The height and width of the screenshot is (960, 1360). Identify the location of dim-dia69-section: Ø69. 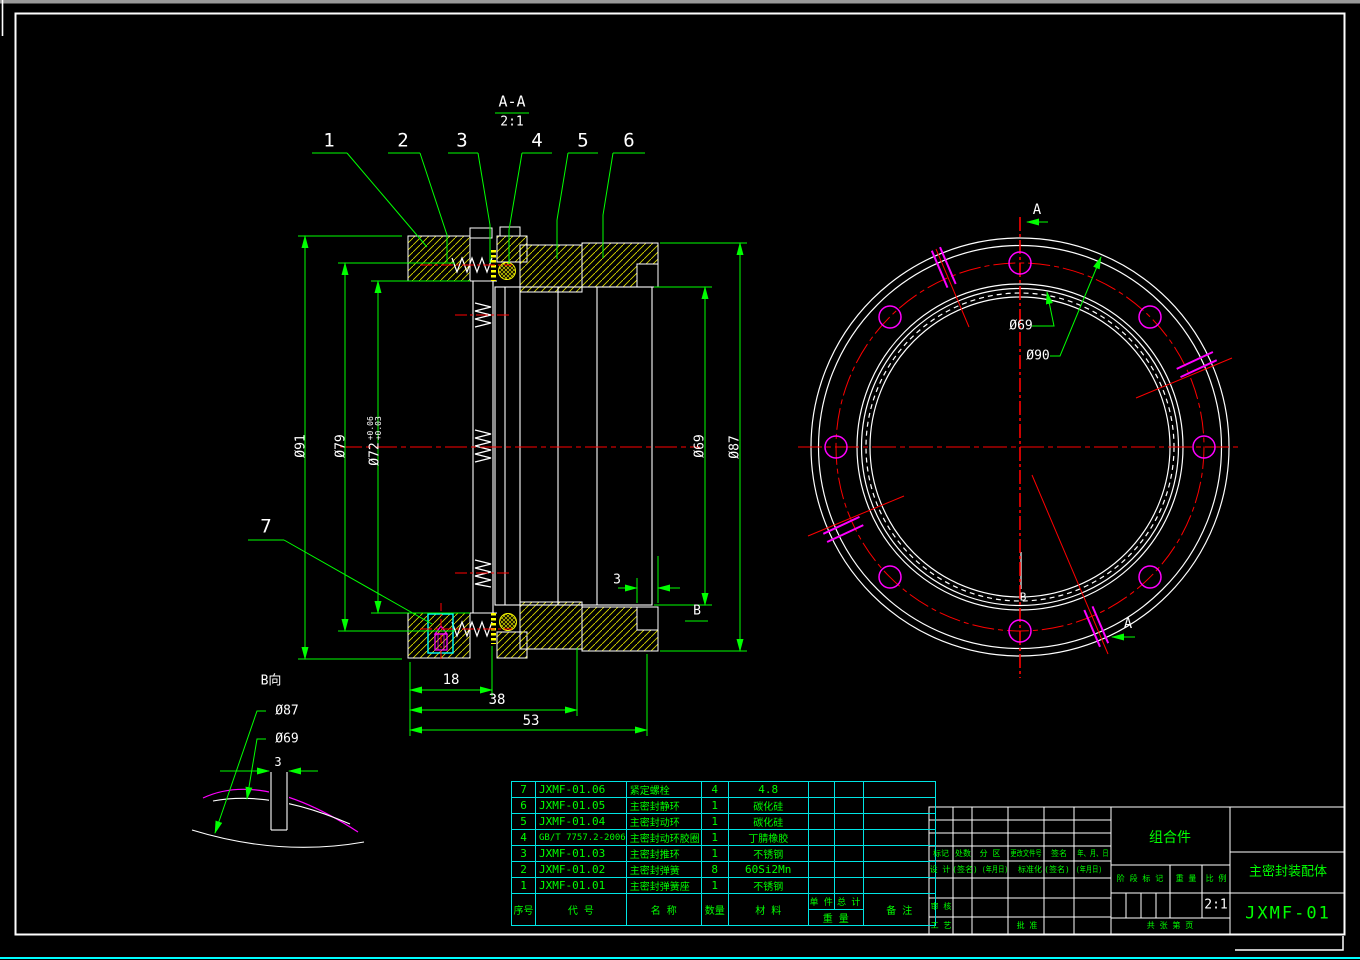
(700, 446).